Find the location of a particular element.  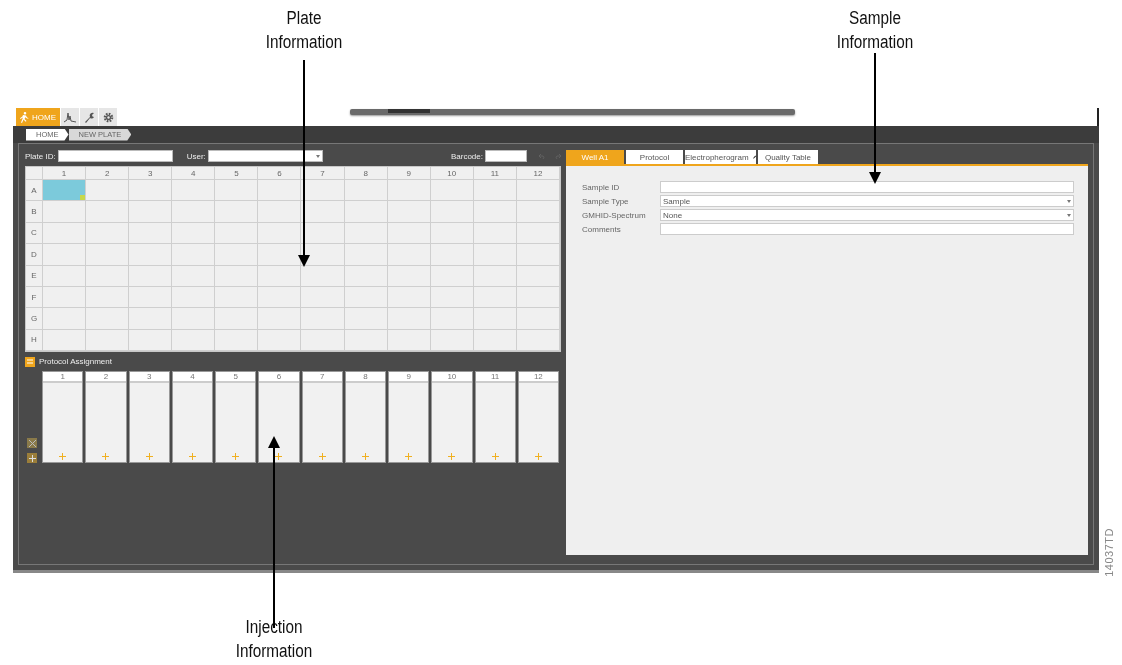

tab: Quality Table is located at coordinates (788, 157).